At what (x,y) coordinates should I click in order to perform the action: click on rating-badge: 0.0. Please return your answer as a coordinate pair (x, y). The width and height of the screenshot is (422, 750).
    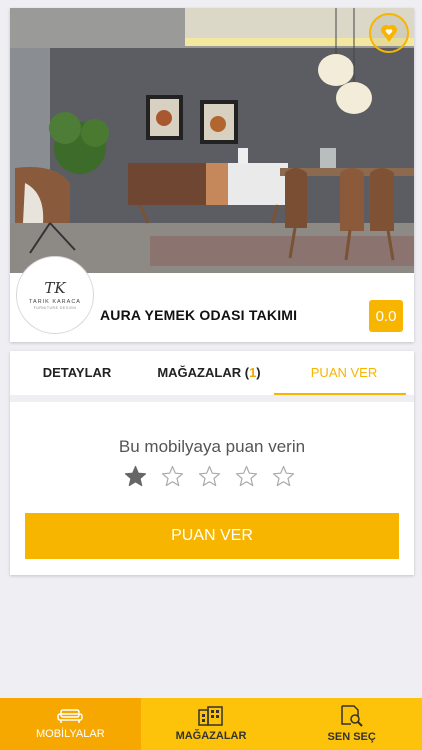
    Looking at the image, I should click on (386, 316).